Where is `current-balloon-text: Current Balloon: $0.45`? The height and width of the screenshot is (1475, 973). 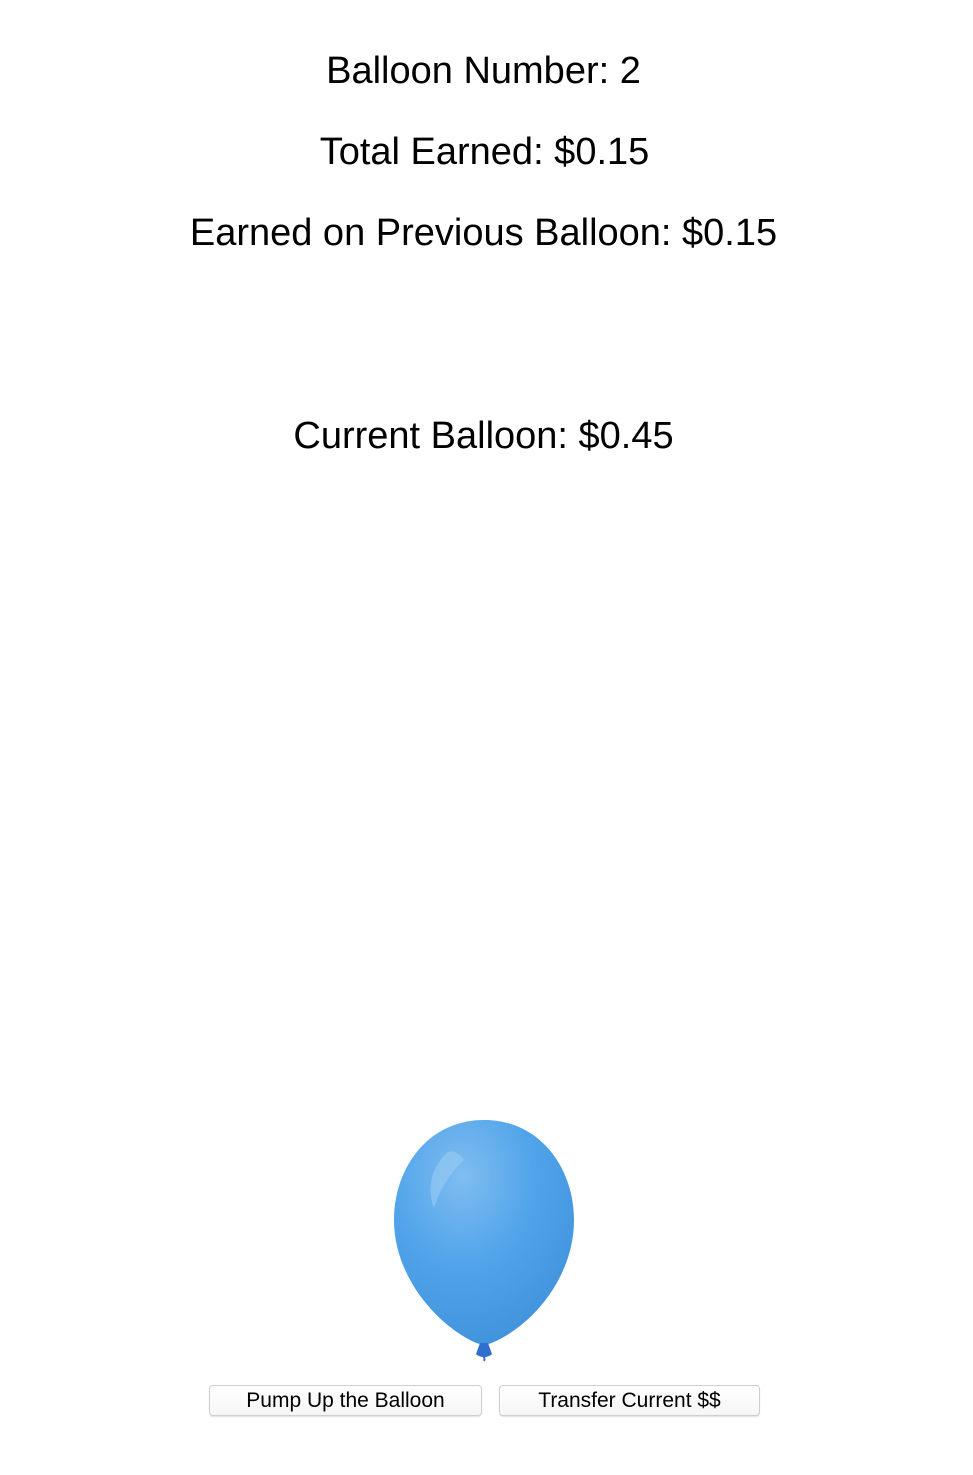 current-balloon-text: Current Balloon: $0.45 is located at coordinates (483, 436).